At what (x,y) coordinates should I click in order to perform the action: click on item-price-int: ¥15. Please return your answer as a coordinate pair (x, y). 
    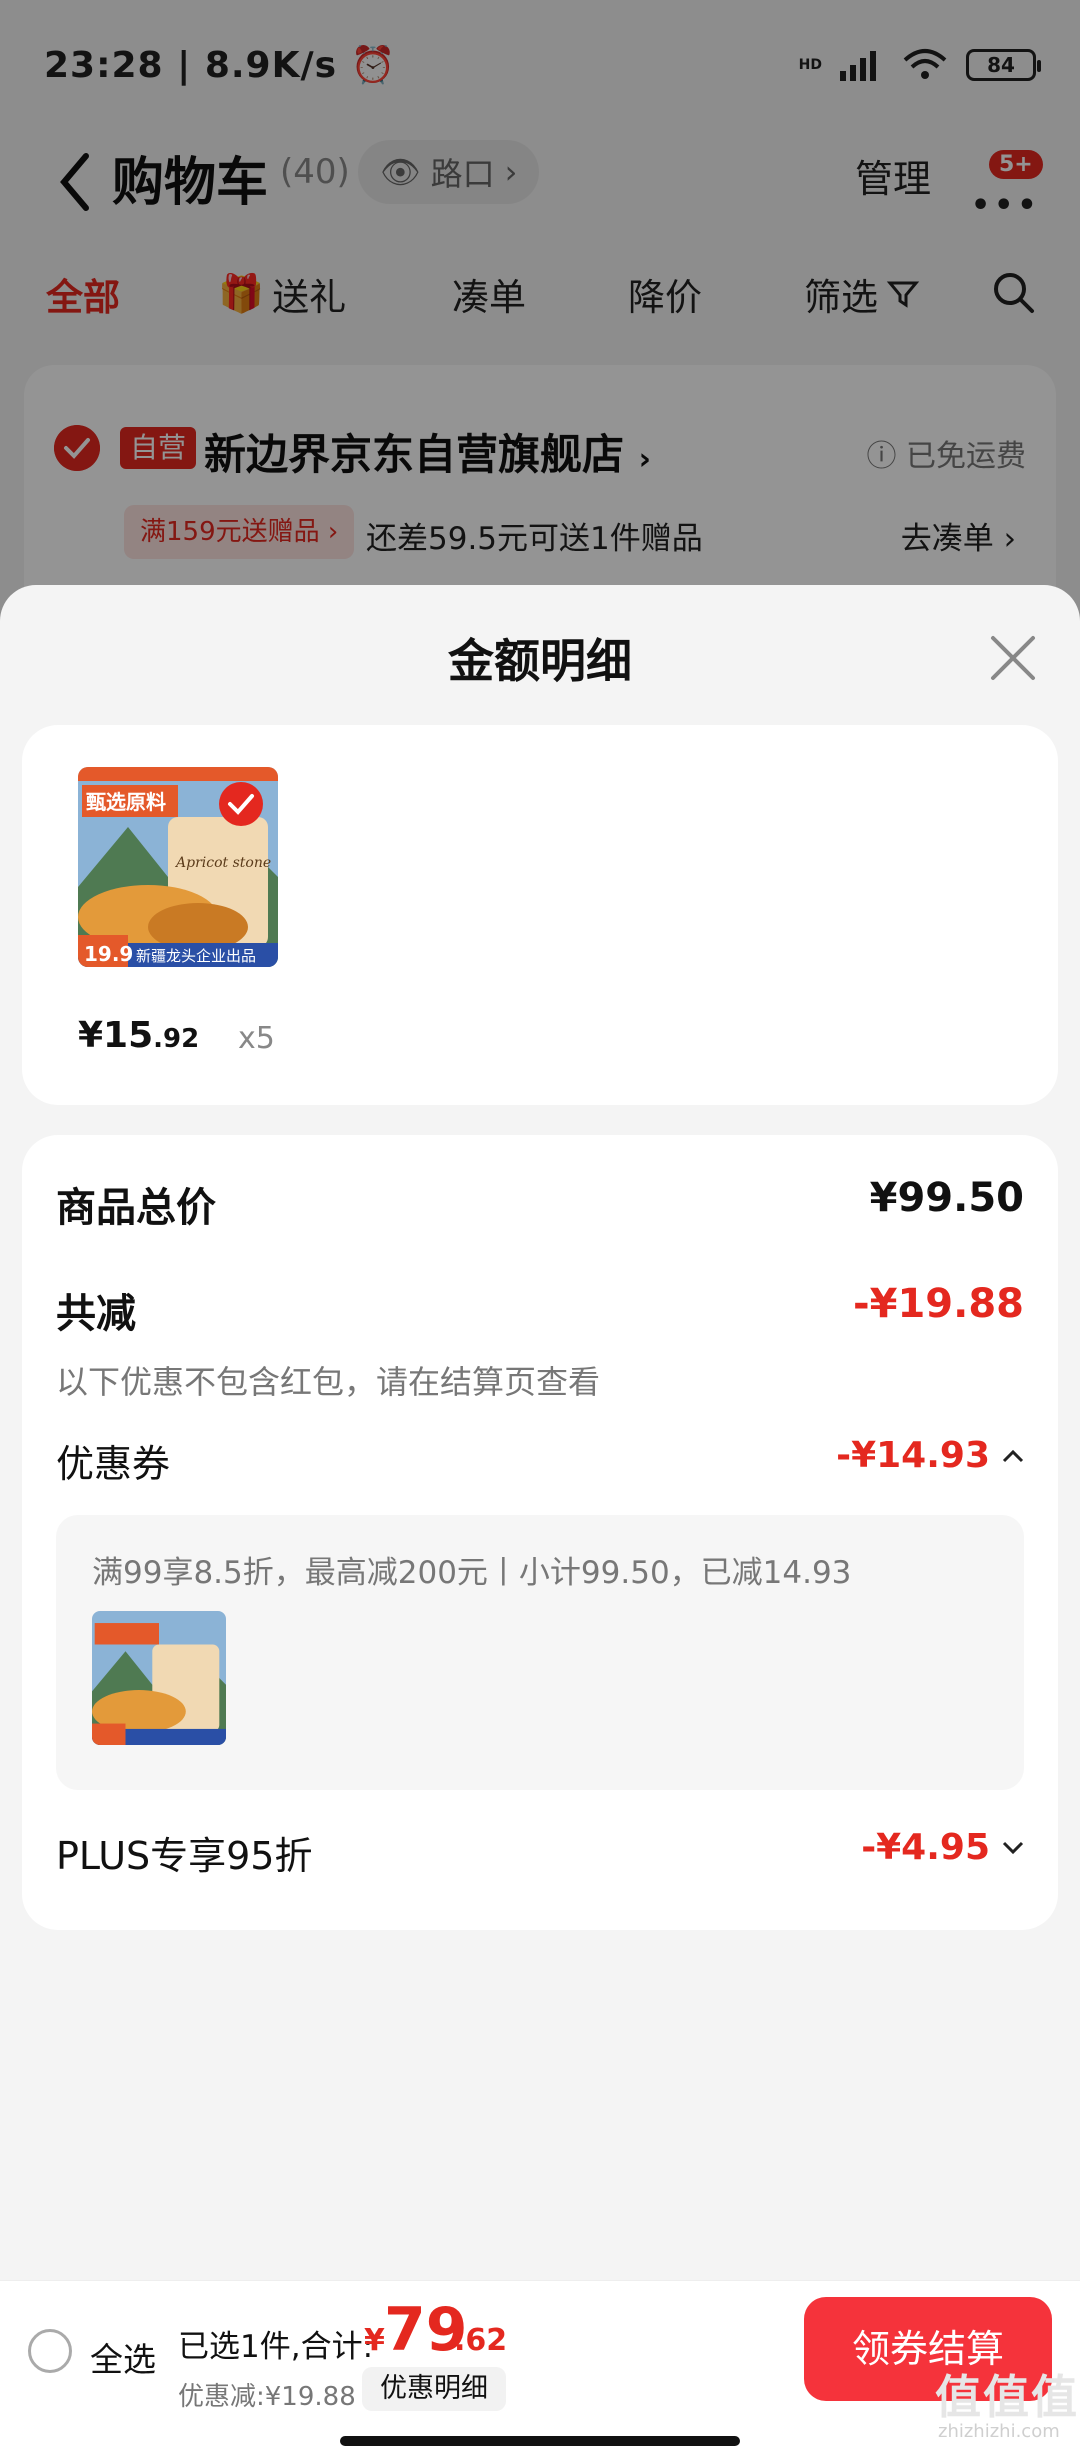
    Looking at the image, I should click on (116, 1035).